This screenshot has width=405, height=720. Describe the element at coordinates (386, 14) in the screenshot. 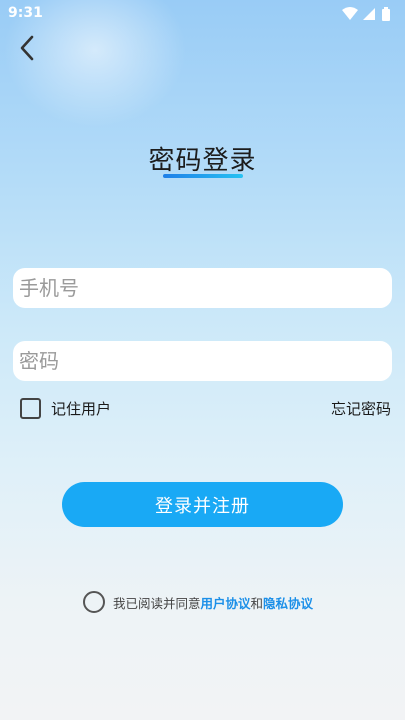

I see `battery-icon` at that location.